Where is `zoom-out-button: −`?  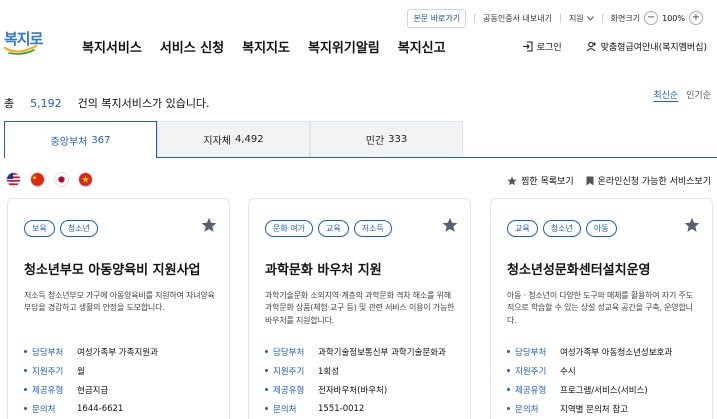 zoom-out-button: − is located at coordinates (651, 18).